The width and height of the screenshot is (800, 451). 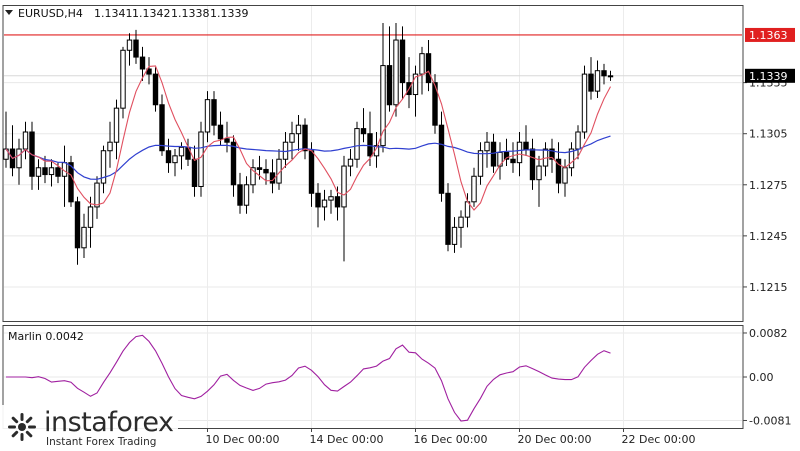 I want to click on indicator-tick-label: 0.0082, so click(x=768, y=333).